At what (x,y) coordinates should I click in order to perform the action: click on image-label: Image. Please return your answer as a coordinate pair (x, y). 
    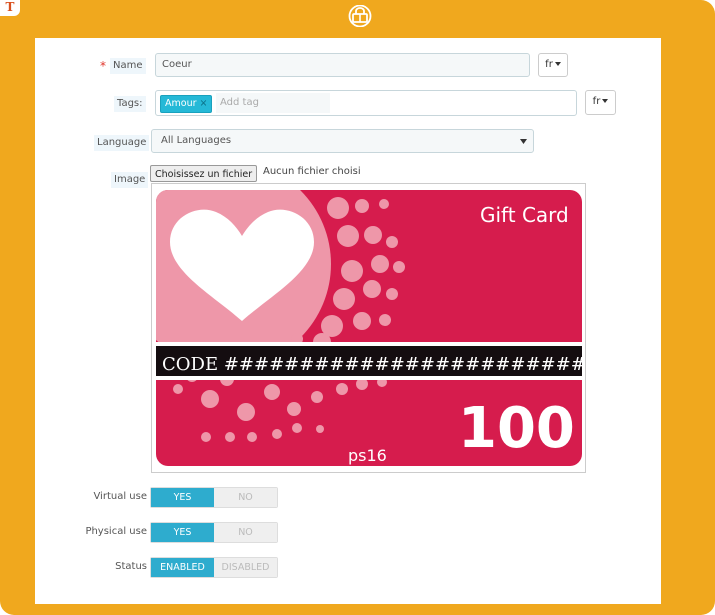
    Looking at the image, I should click on (130, 180).